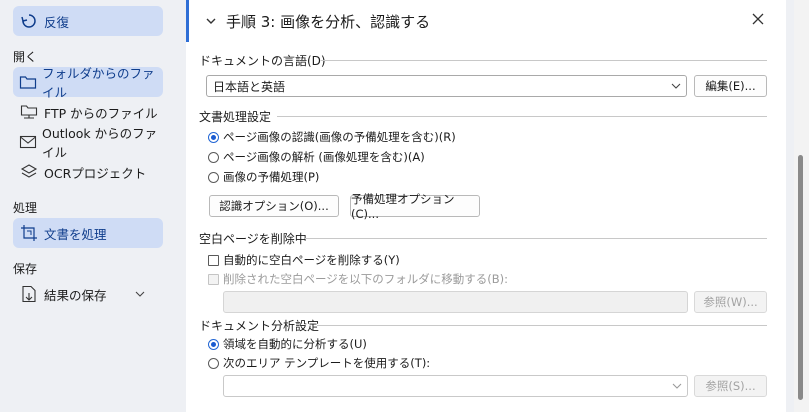  What do you see at coordinates (101, 113) in the screenshot?
I see `sidebar-item-label: FTP からのファイル` at bounding box center [101, 113].